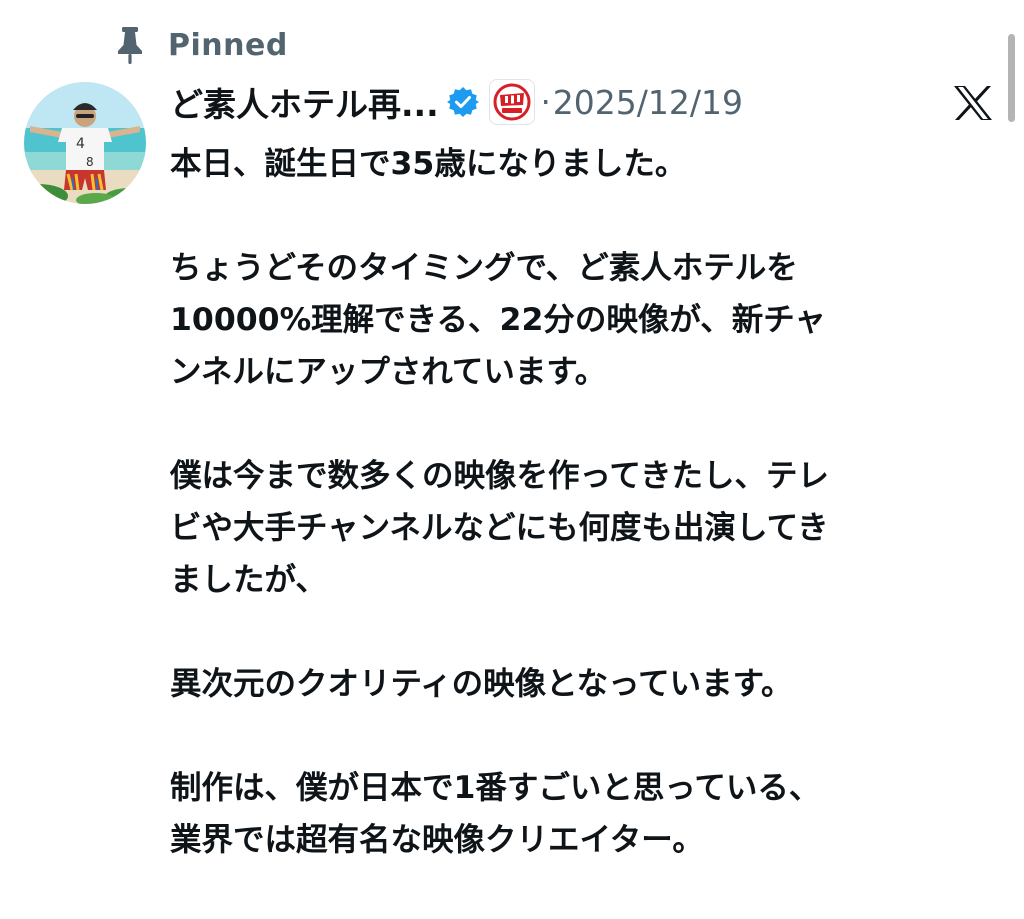 The height and width of the screenshot is (919, 1024). I want to click on pinned-indicator: Pinned, so click(200, 45).